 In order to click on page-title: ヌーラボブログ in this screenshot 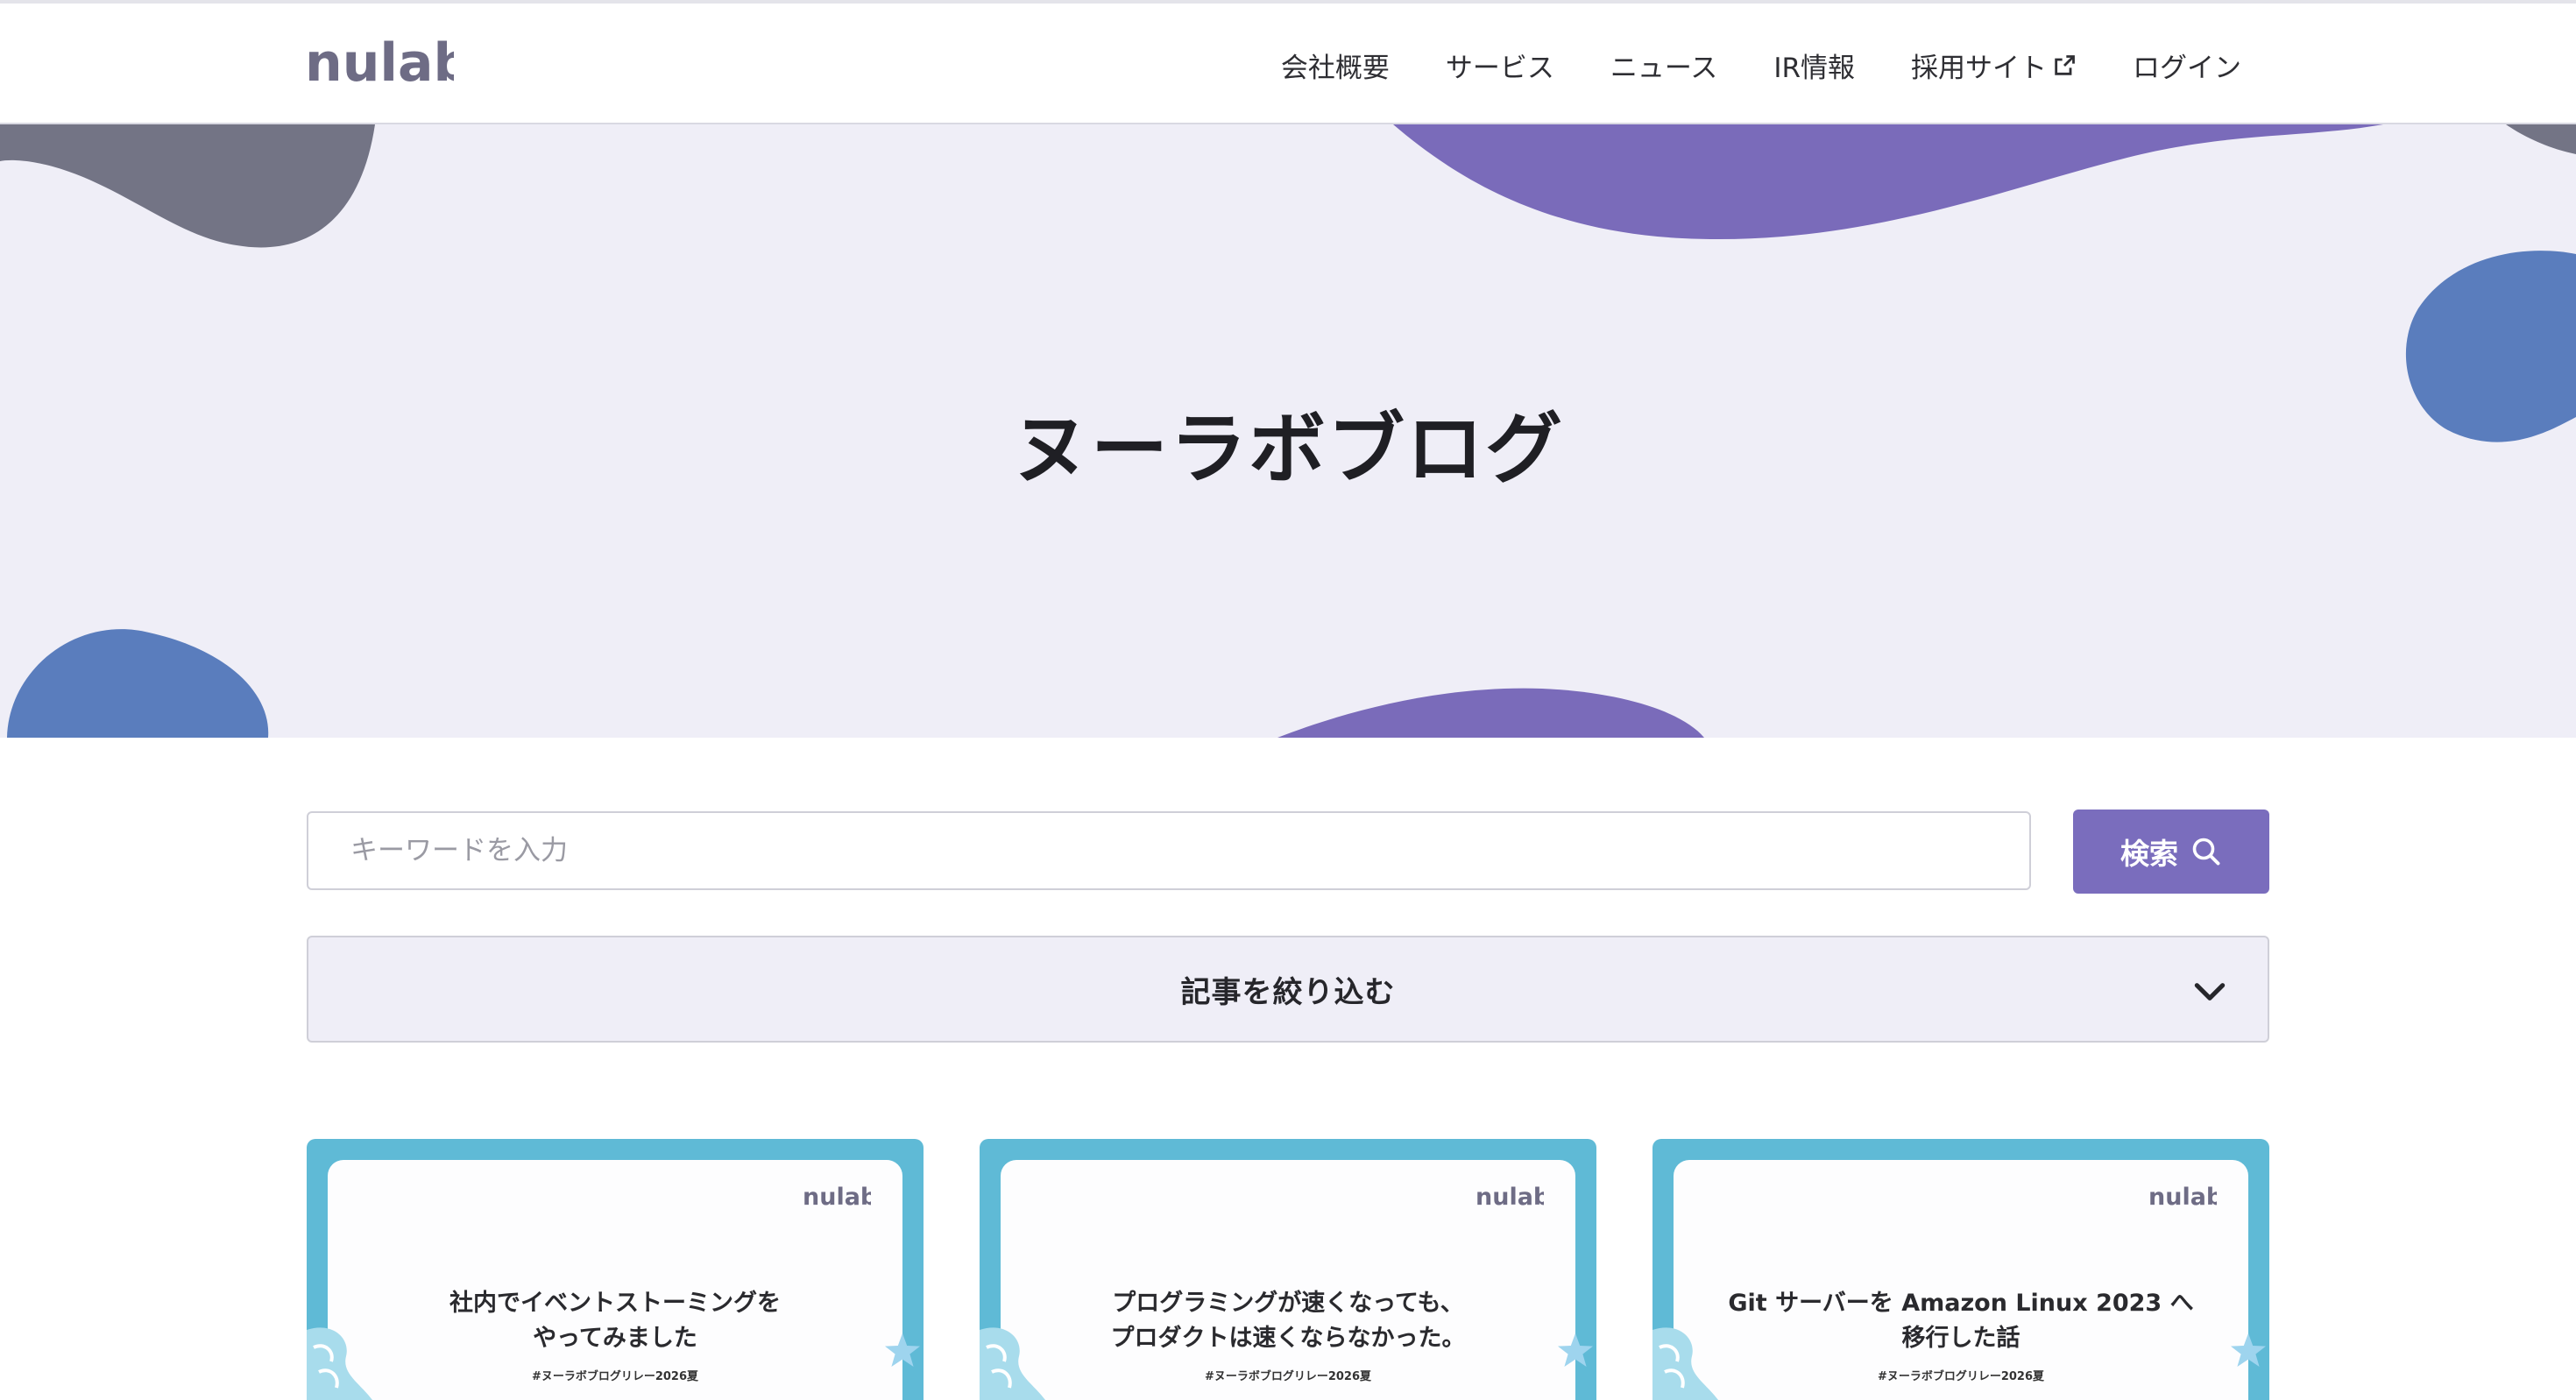, I will do `click(1287, 449)`.